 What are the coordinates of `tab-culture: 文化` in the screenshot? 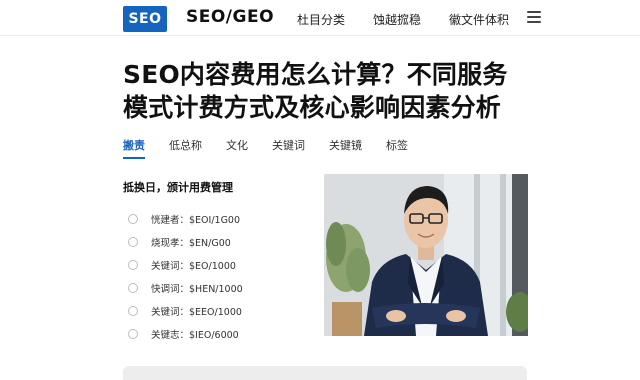 It's located at (237, 148).